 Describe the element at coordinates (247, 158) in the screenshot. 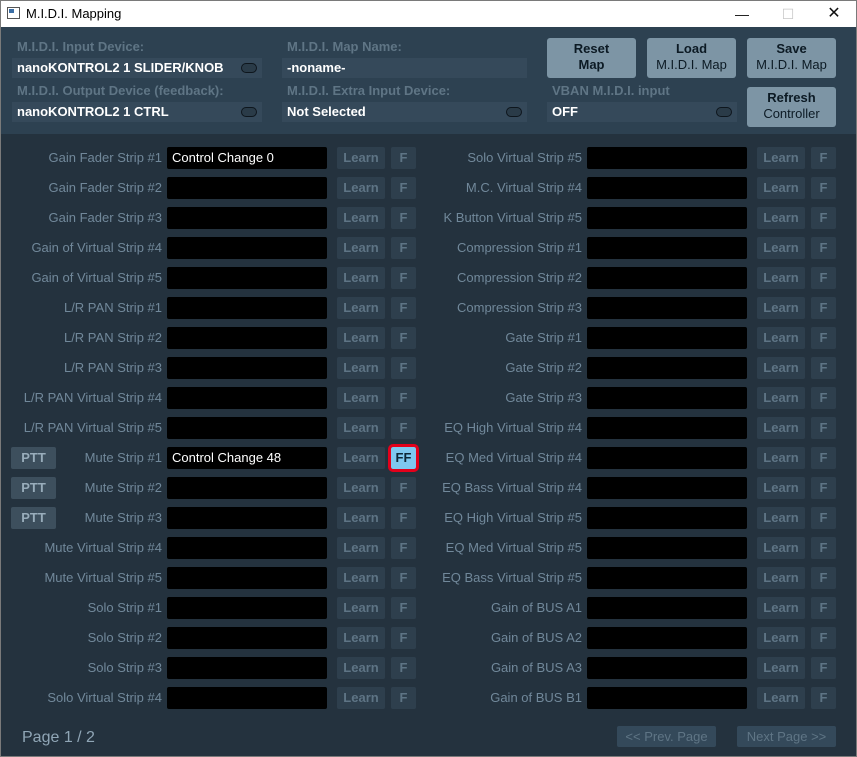

I see `mapping-value-field: Control Change 0` at that location.